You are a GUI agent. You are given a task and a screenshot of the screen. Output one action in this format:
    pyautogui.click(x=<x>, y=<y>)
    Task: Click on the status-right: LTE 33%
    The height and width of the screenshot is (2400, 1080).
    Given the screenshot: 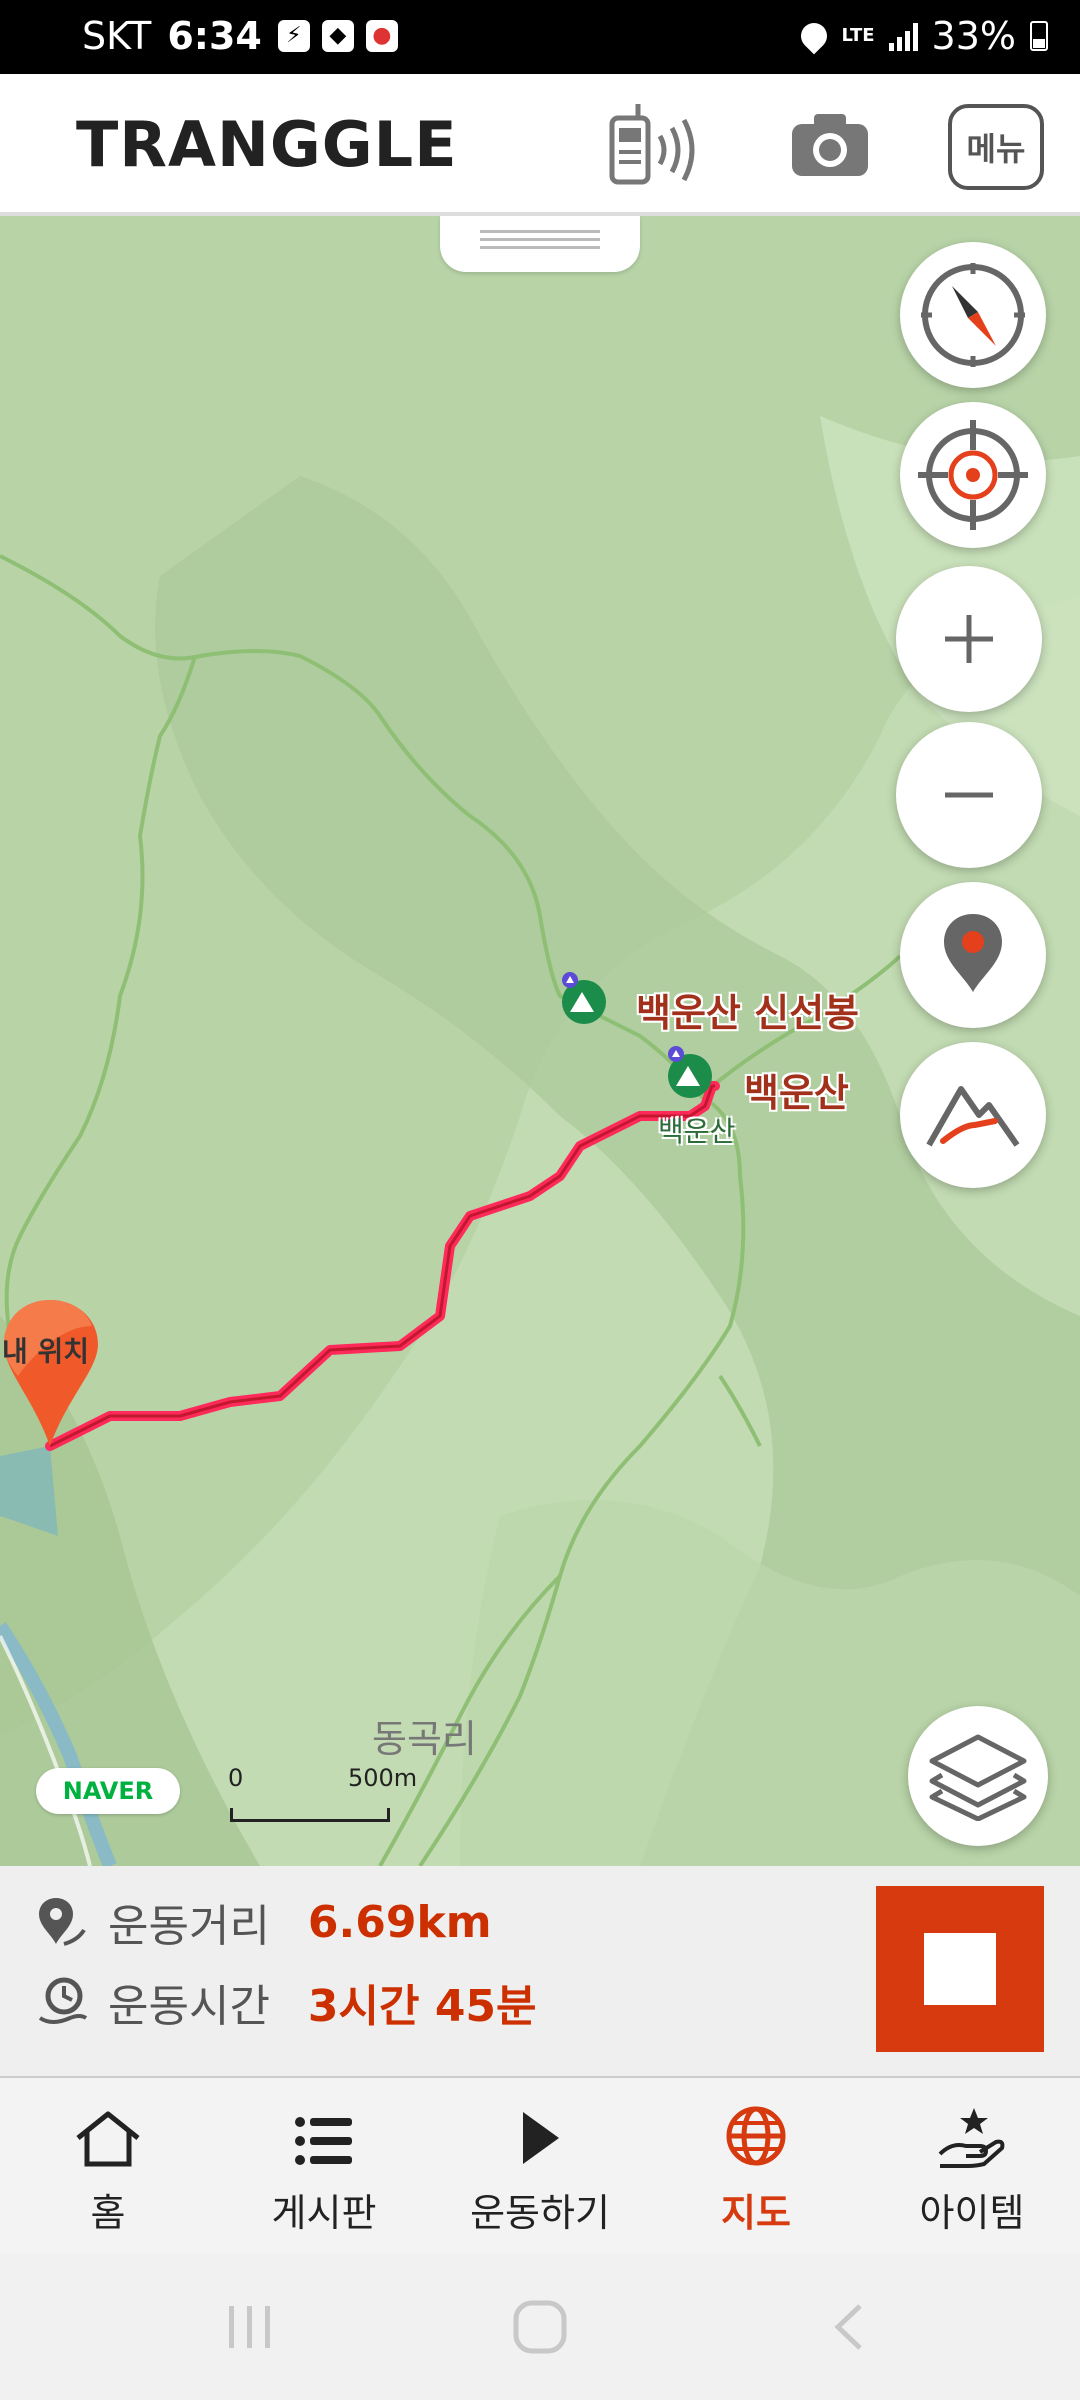 What is the action you would take?
    pyautogui.click(x=922, y=36)
    